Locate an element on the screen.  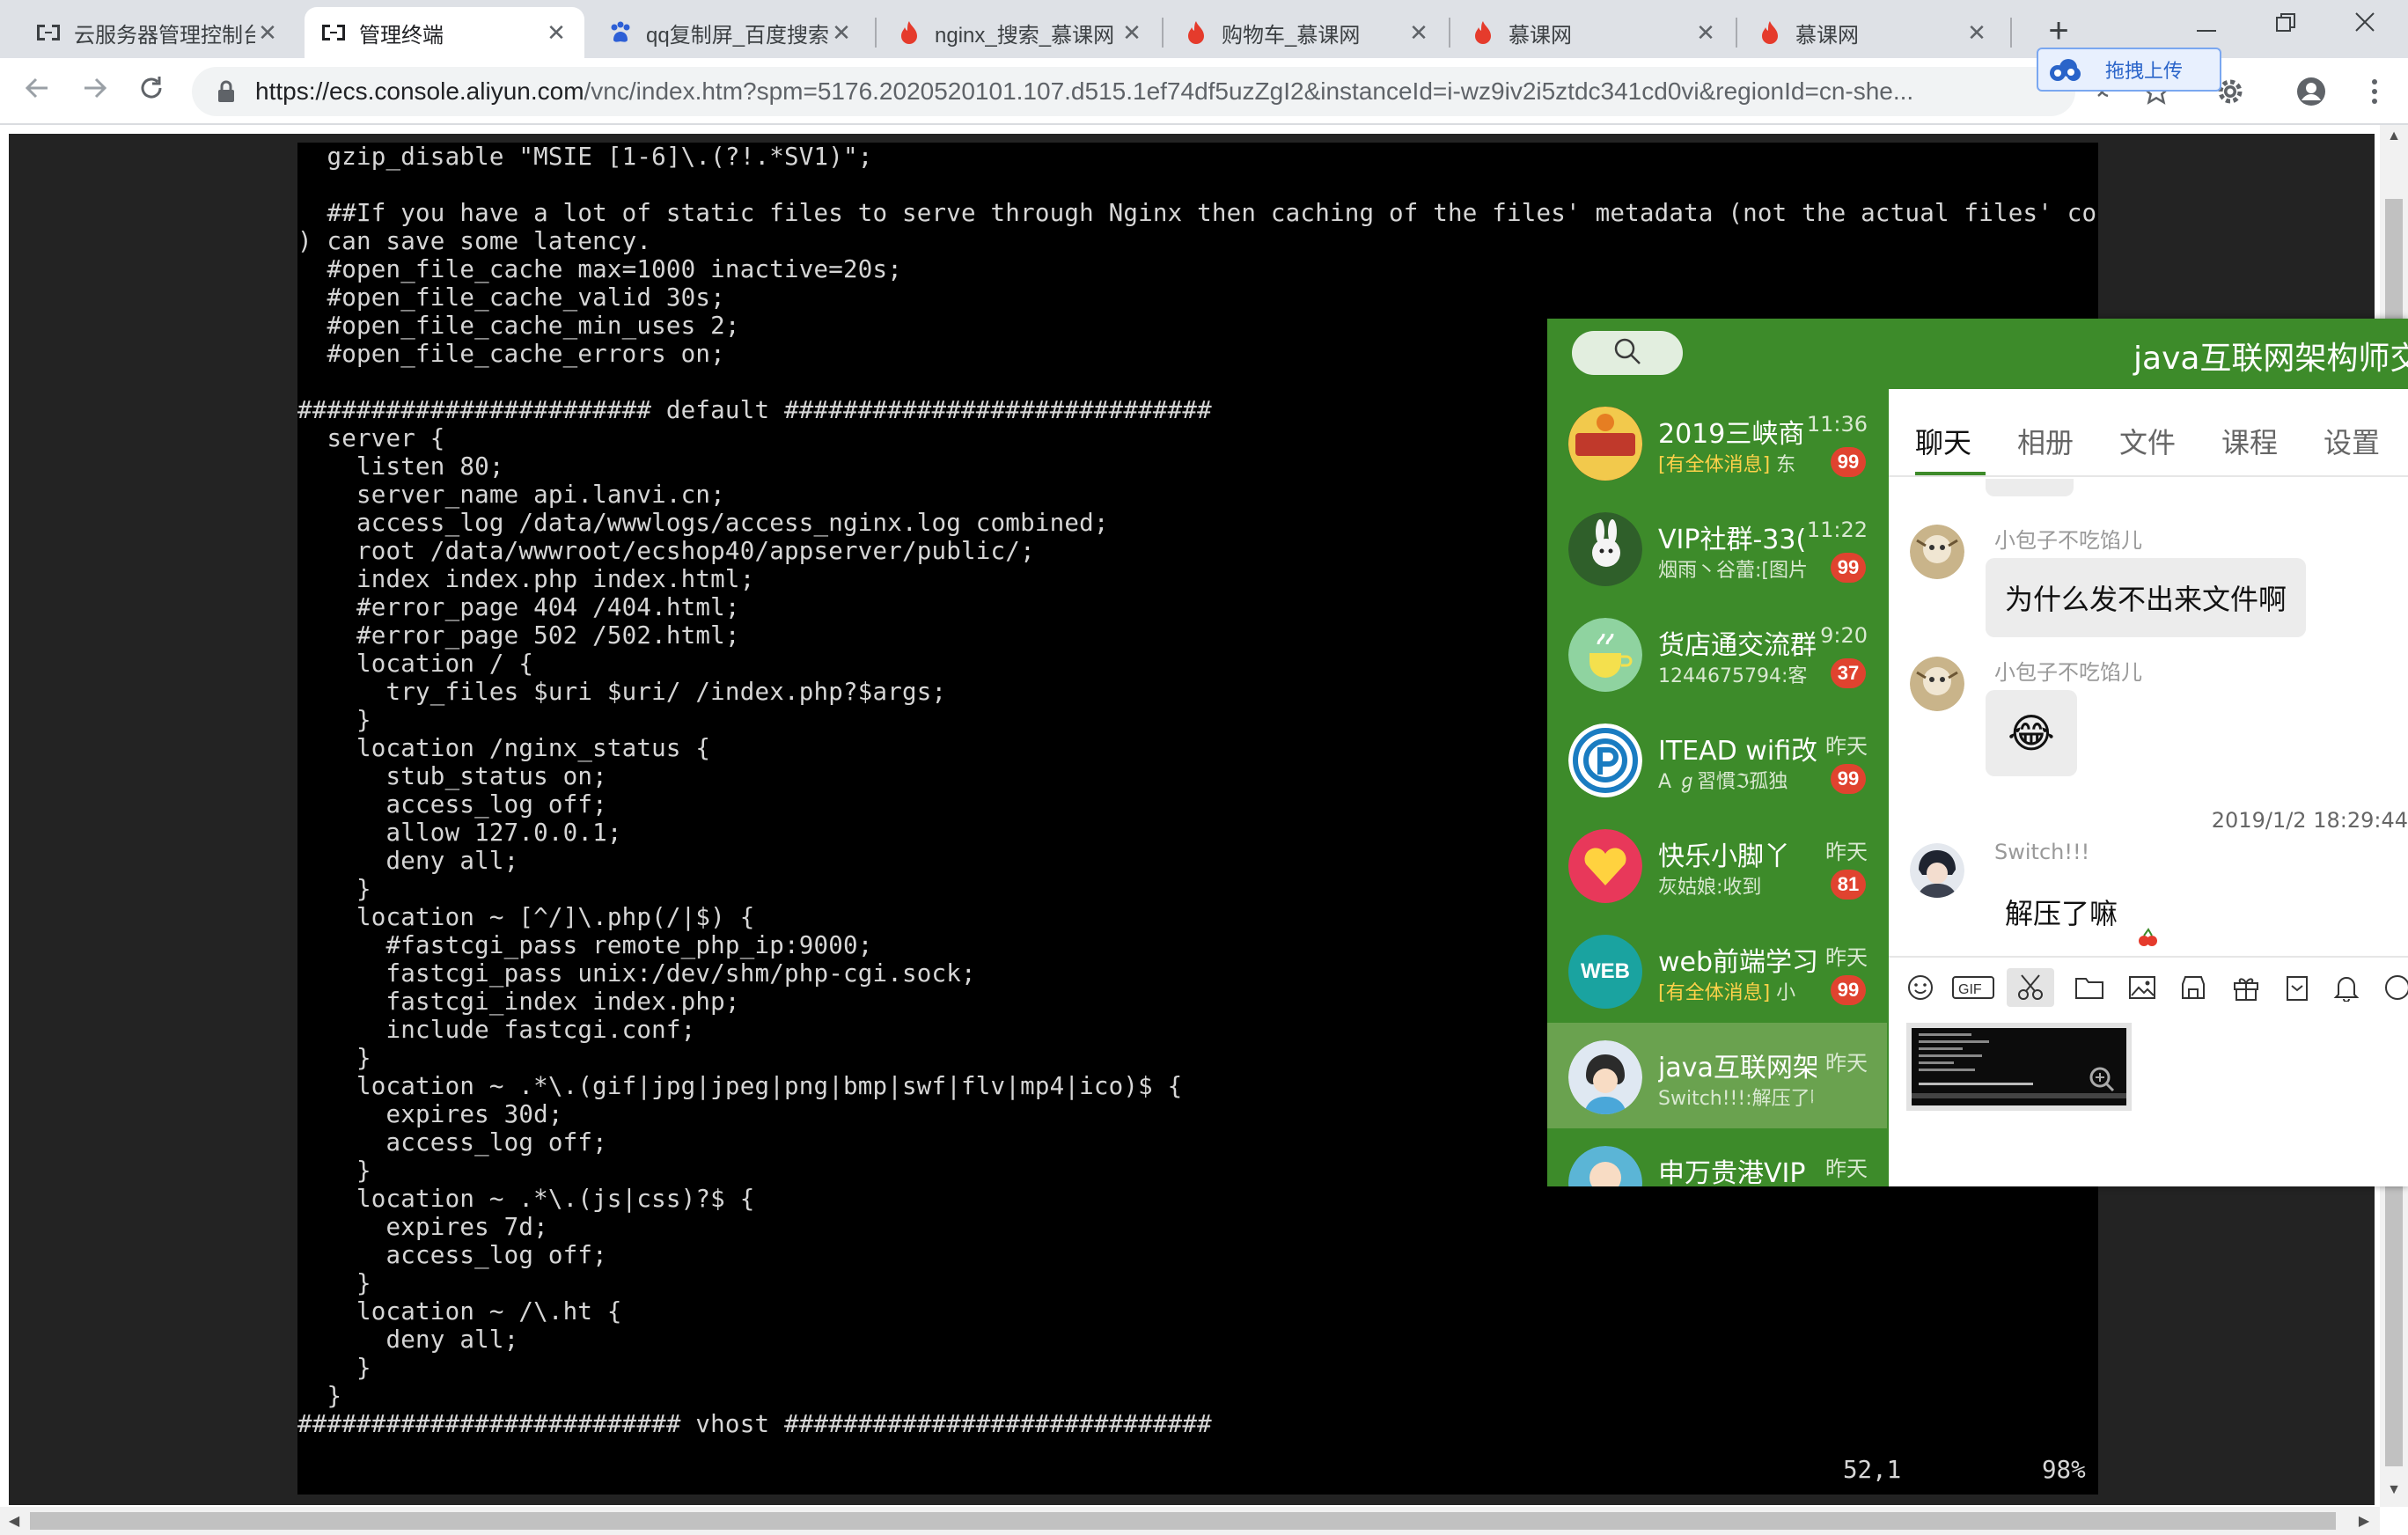
list-item: 货店通交流群 1244675794:客 9:20 37 is located at coordinates (1717, 653).